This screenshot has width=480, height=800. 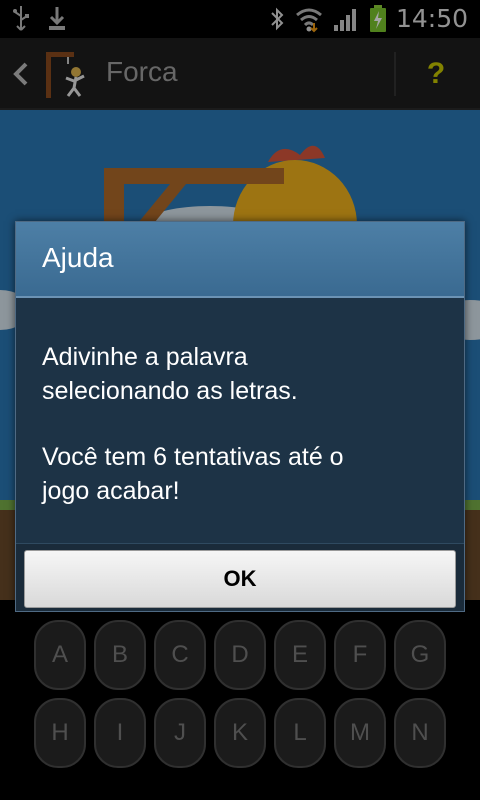 What do you see at coordinates (78, 257) in the screenshot?
I see `dialog-title: Ajuda` at bounding box center [78, 257].